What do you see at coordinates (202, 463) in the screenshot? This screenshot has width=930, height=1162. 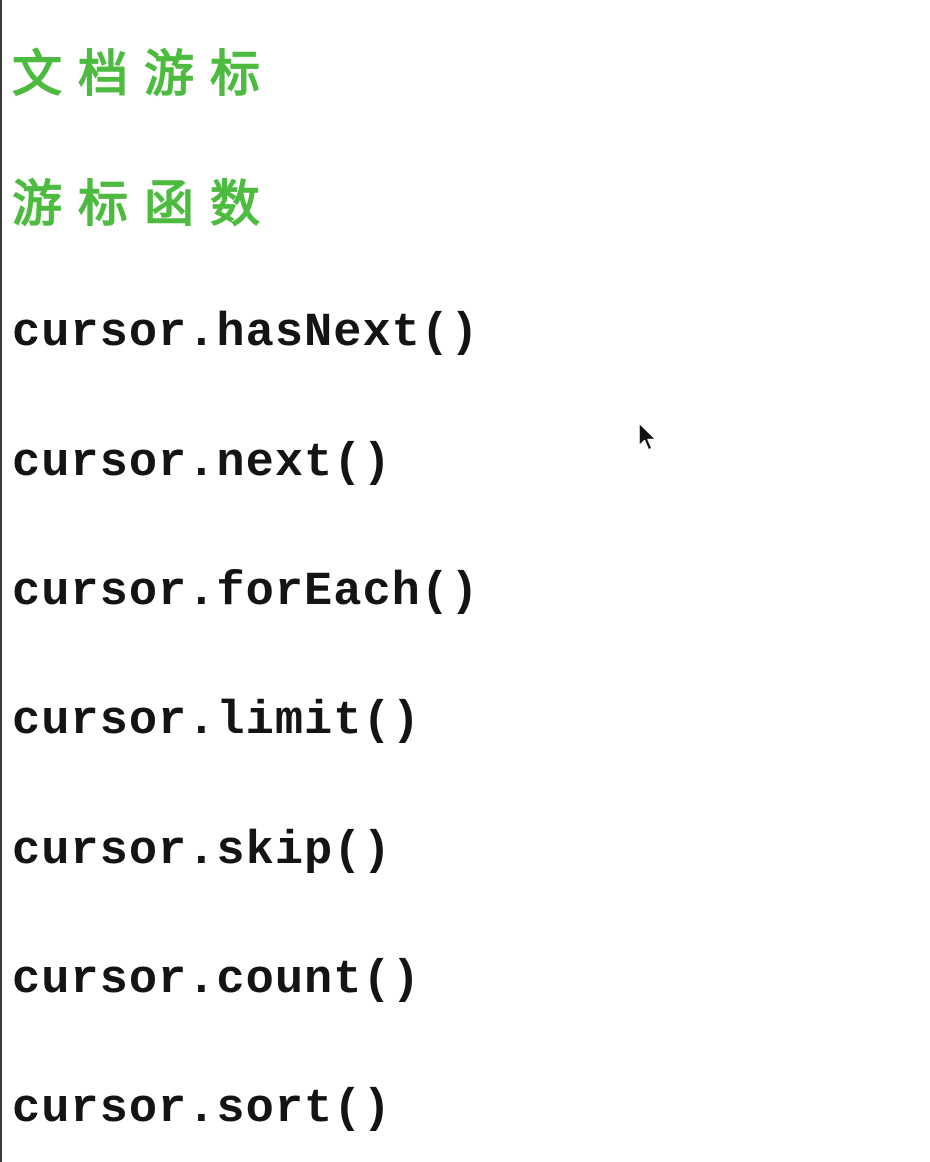 I see `function-next: cursor.next()` at bounding box center [202, 463].